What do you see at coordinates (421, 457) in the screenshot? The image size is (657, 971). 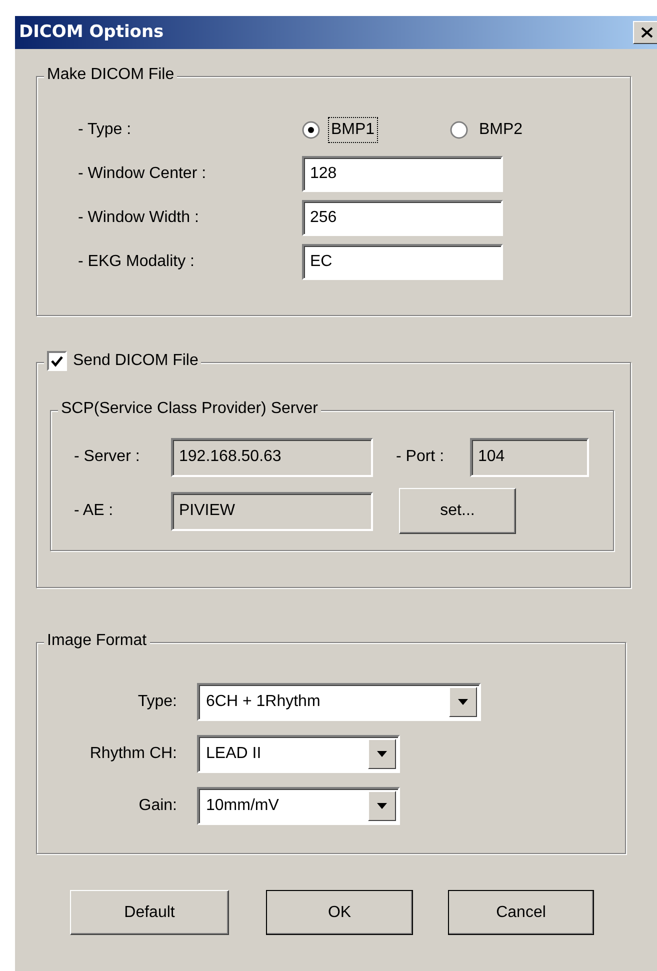 I see `field-label: - Port :` at bounding box center [421, 457].